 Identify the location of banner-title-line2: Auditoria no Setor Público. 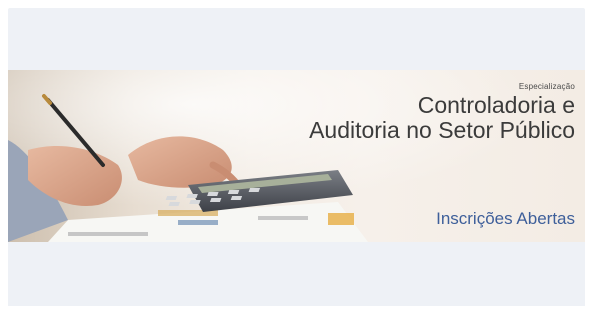
(442, 130).